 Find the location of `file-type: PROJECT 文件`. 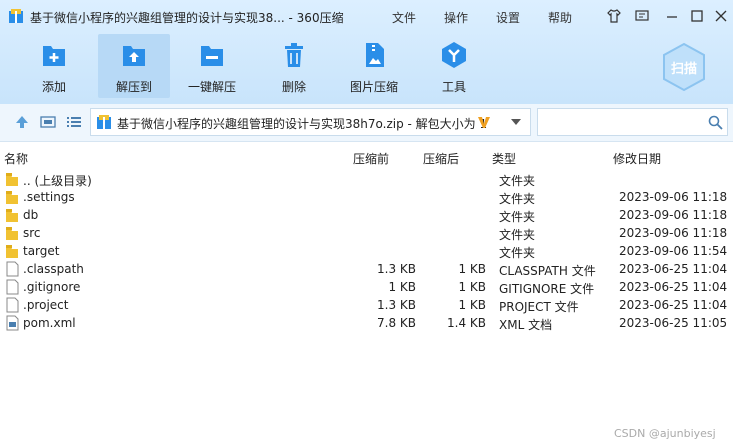

file-type: PROJECT 文件 is located at coordinates (539, 307).